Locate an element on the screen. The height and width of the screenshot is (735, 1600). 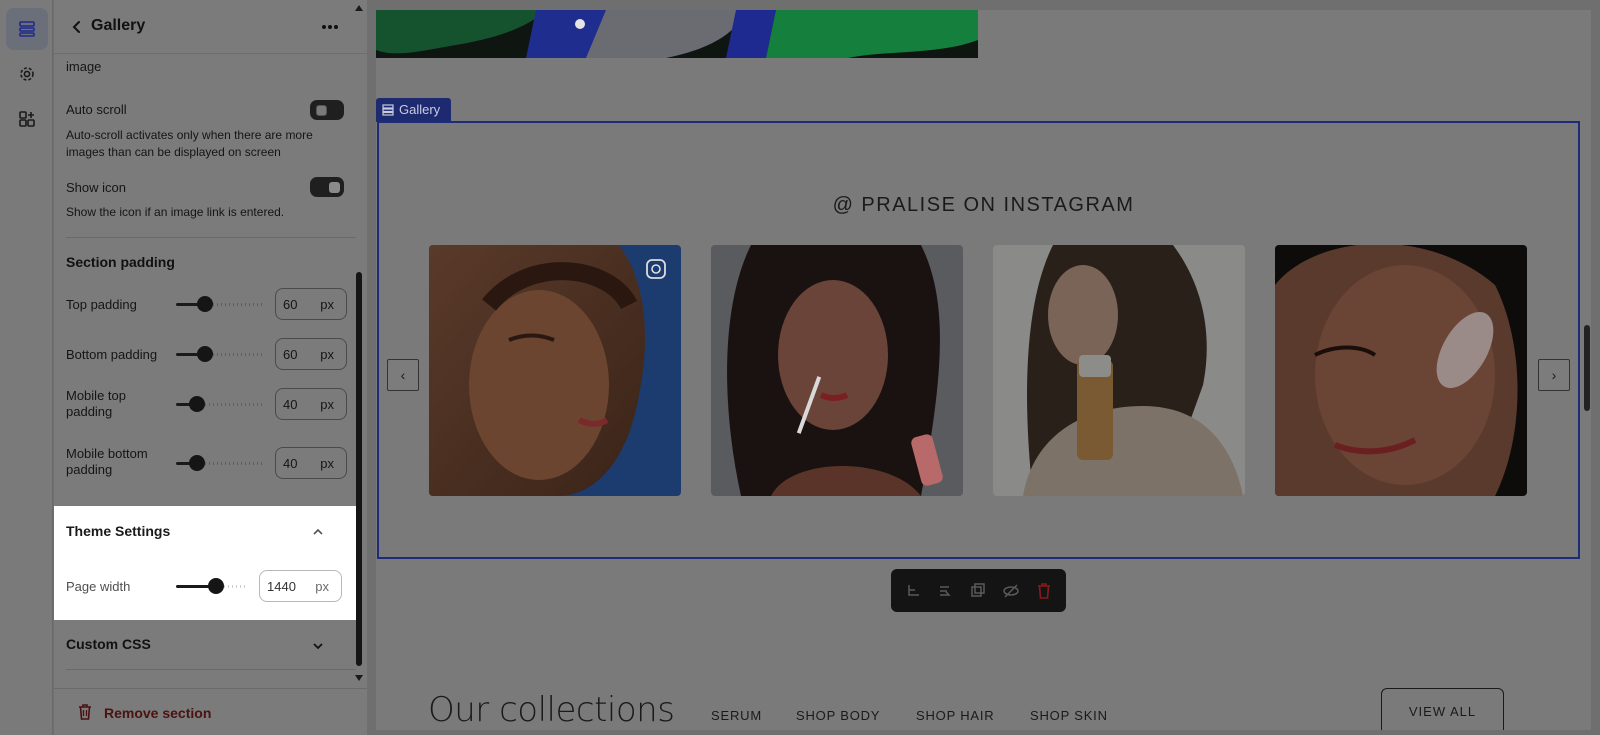
apps-icon is located at coordinates (27, 119).